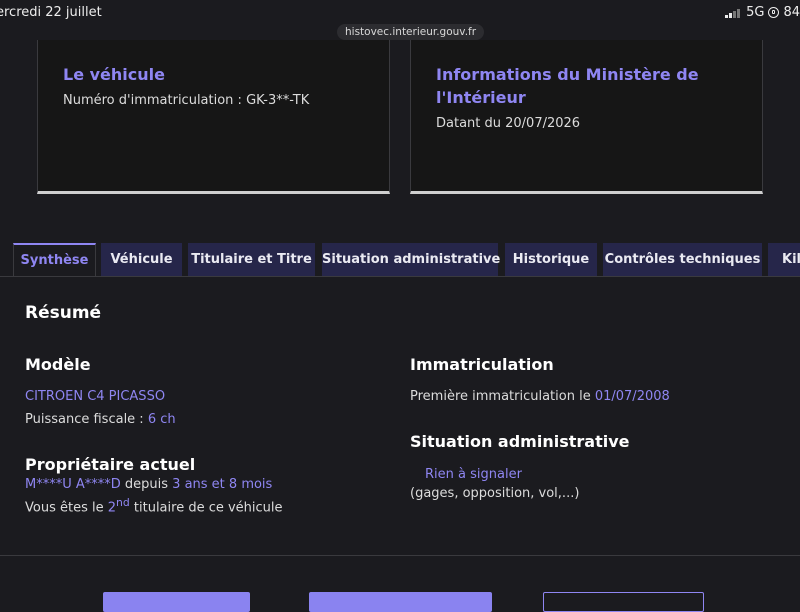  I want to click on fiscal-power: Puissance fiscale : 6 ch, so click(100, 419).